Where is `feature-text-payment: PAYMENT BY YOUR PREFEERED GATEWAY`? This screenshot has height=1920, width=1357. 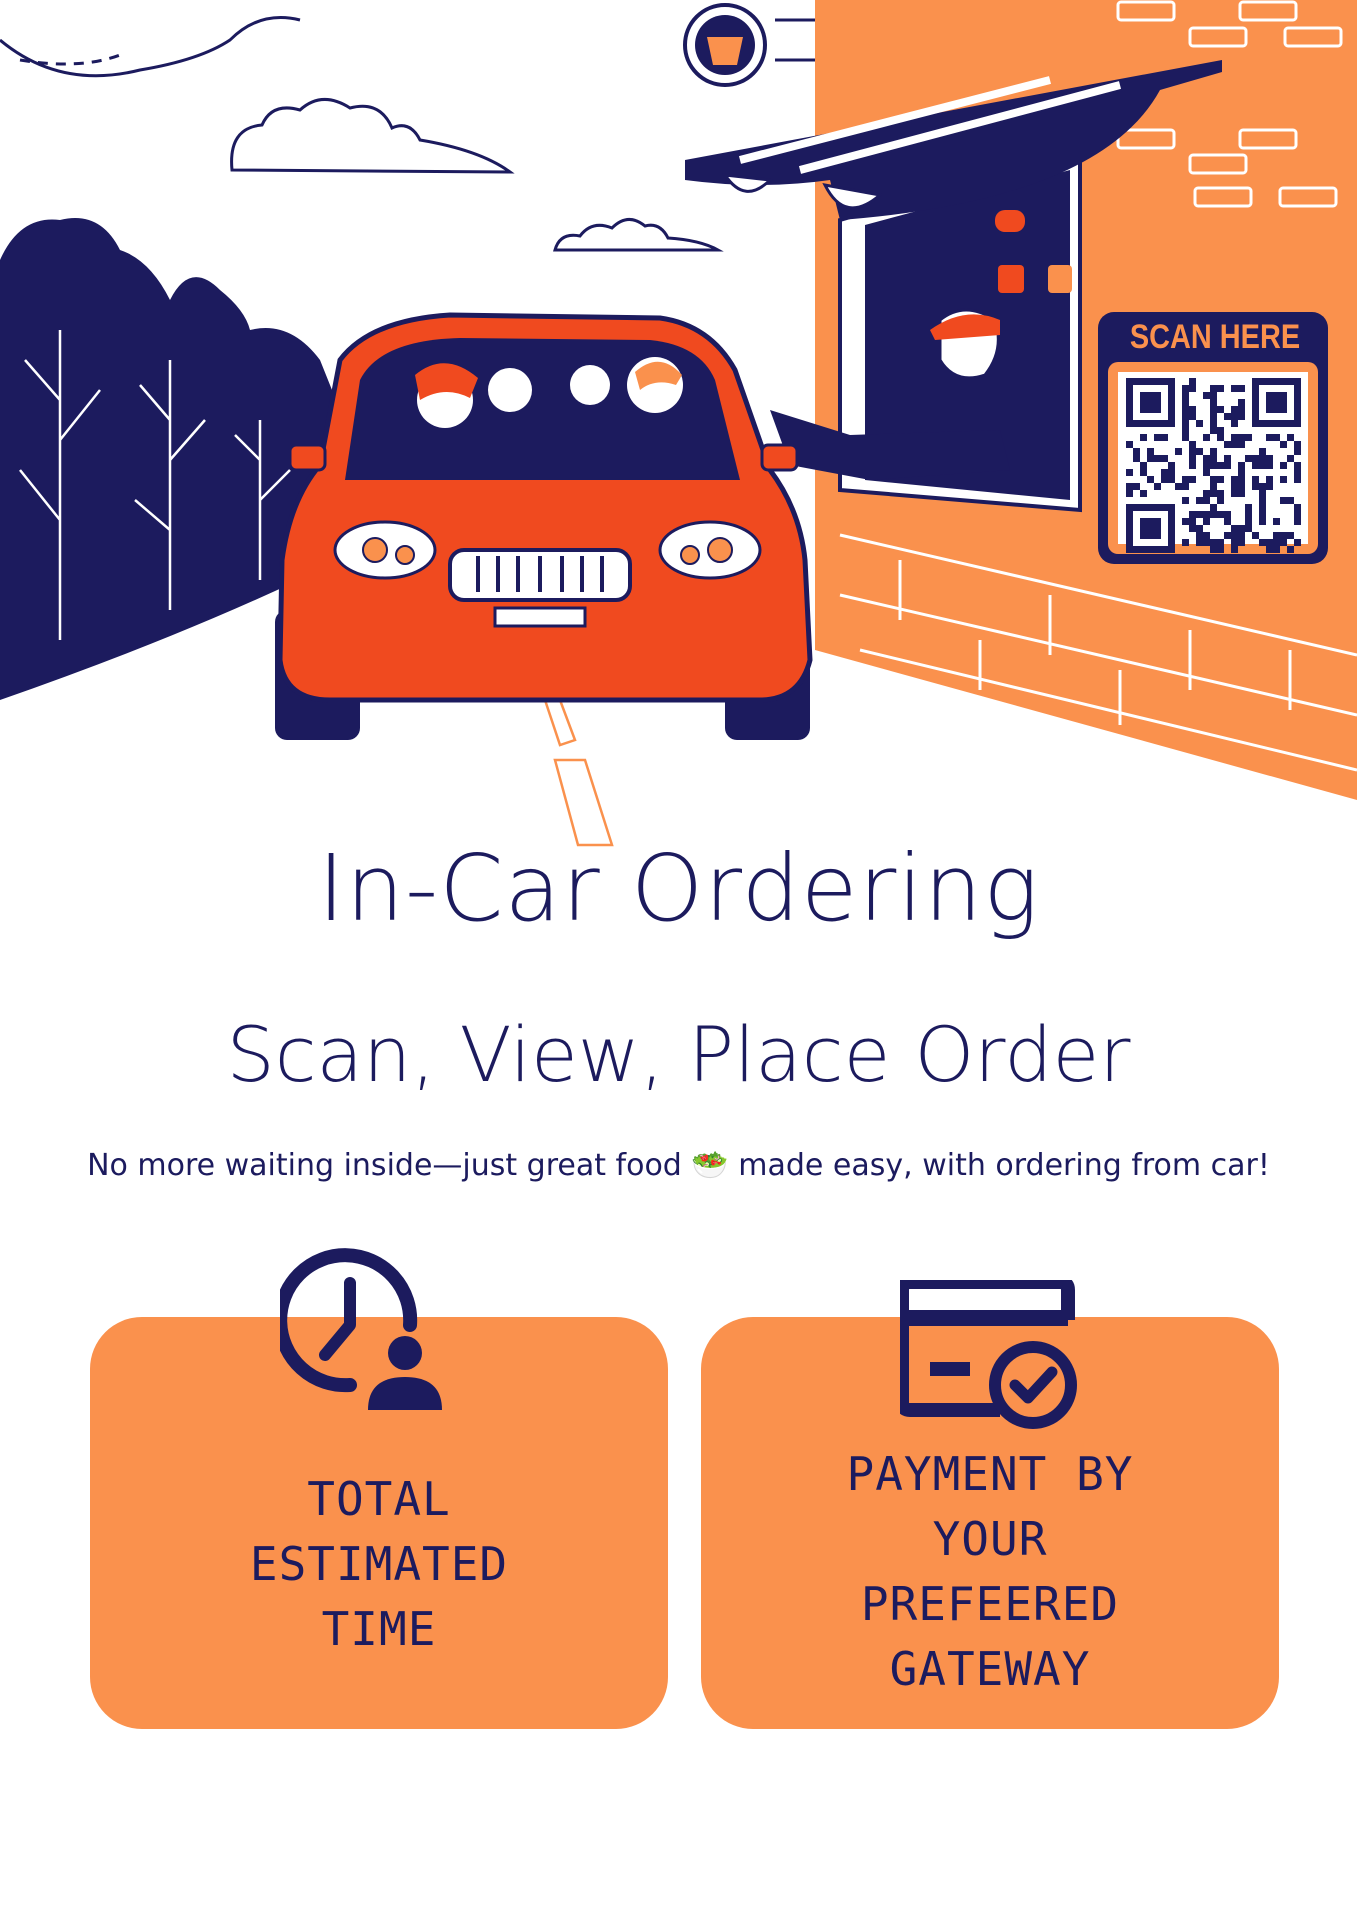
feature-text-payment: PAYMENT BY YOUR PREFEERED GATEWAY is located at coordinates (990, 1572).